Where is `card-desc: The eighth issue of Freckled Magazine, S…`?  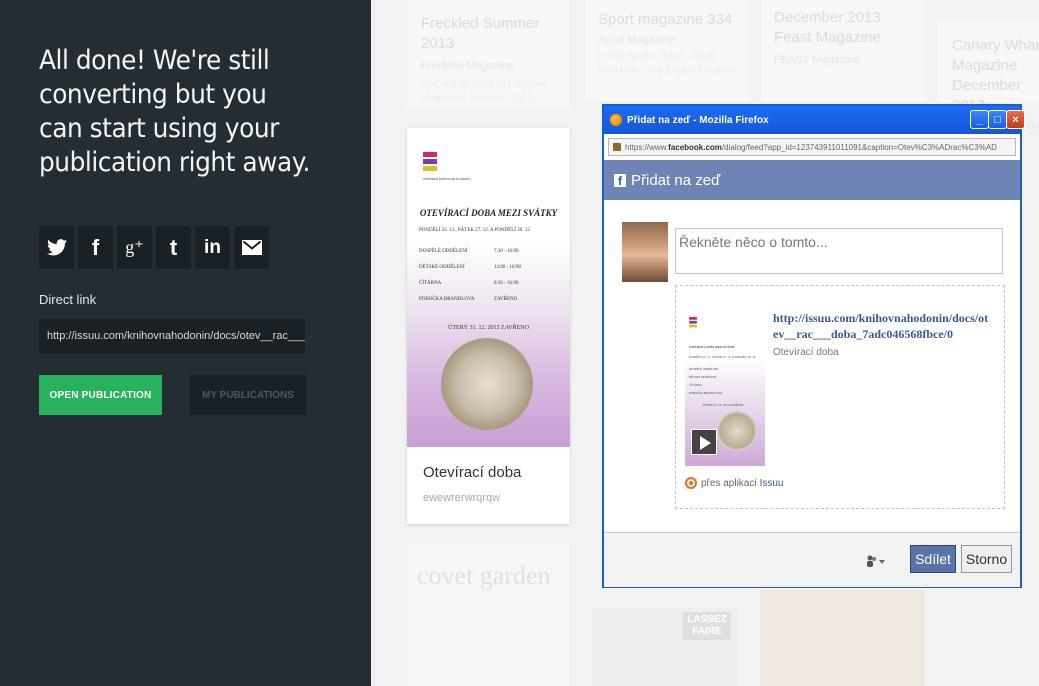 card-desc: The eighth issue of Freckled Magazine, S… is located at coordinates (484, 91).